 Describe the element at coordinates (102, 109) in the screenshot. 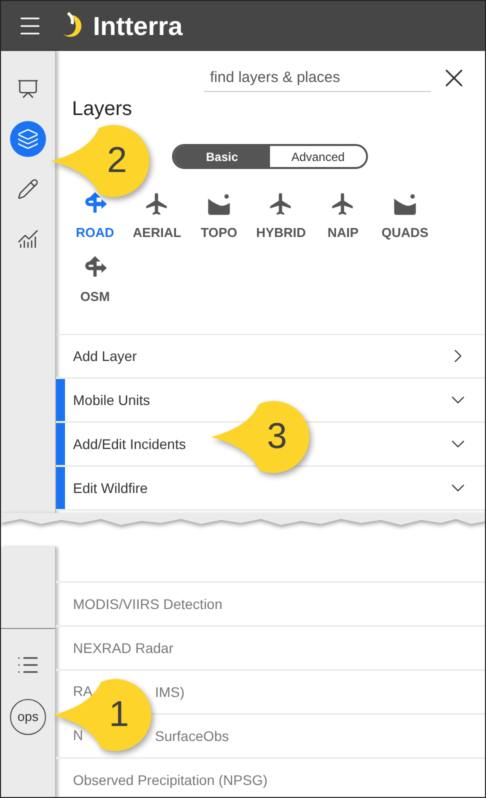

I see `panel-title: Layers` at that location.